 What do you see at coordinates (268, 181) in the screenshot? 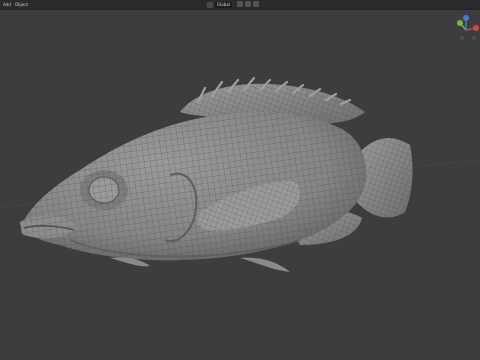
I see `origin-point` at bounding box center [268, 181].